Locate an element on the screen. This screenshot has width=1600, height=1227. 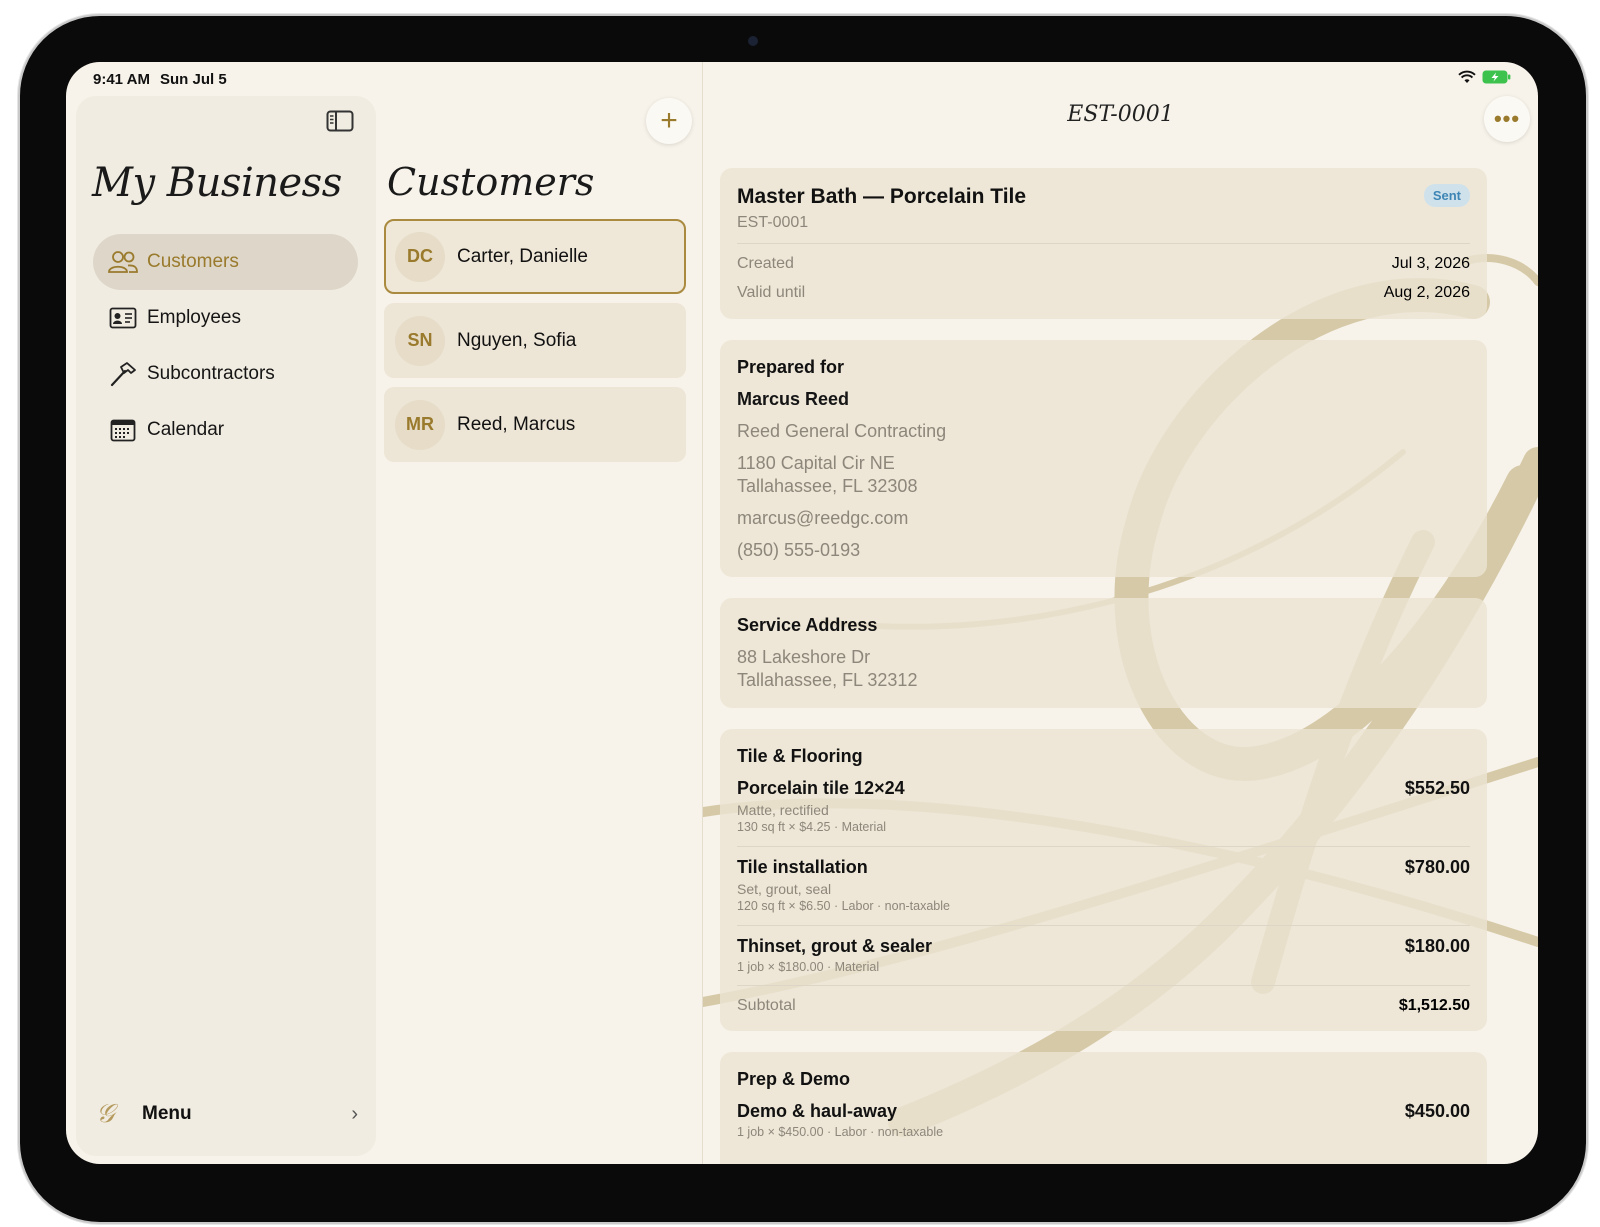
subtotal-row: Subtotal $1,512.50 is located at coordinates (1103, 1006).